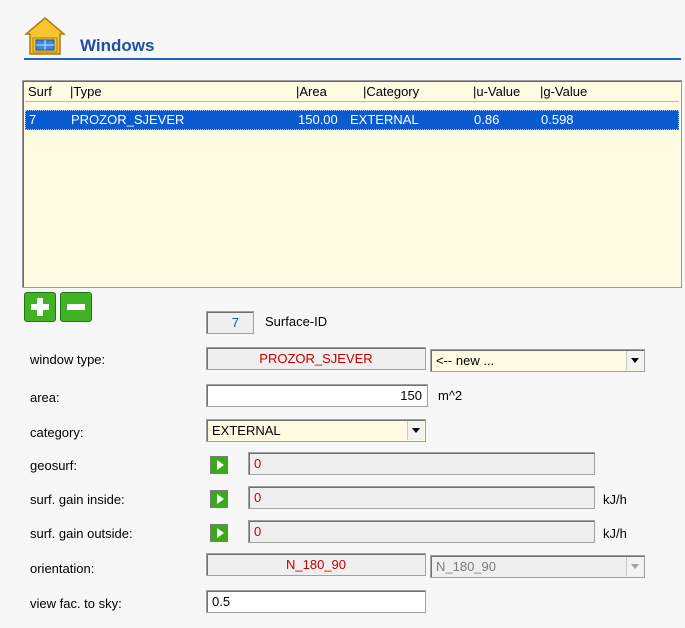 The image size is (685, 628). What do you see at coordinates (128, 119) in the screenshot?
I see `row-type: PROZOR_SJEVER` at bounding box center [128, 119].